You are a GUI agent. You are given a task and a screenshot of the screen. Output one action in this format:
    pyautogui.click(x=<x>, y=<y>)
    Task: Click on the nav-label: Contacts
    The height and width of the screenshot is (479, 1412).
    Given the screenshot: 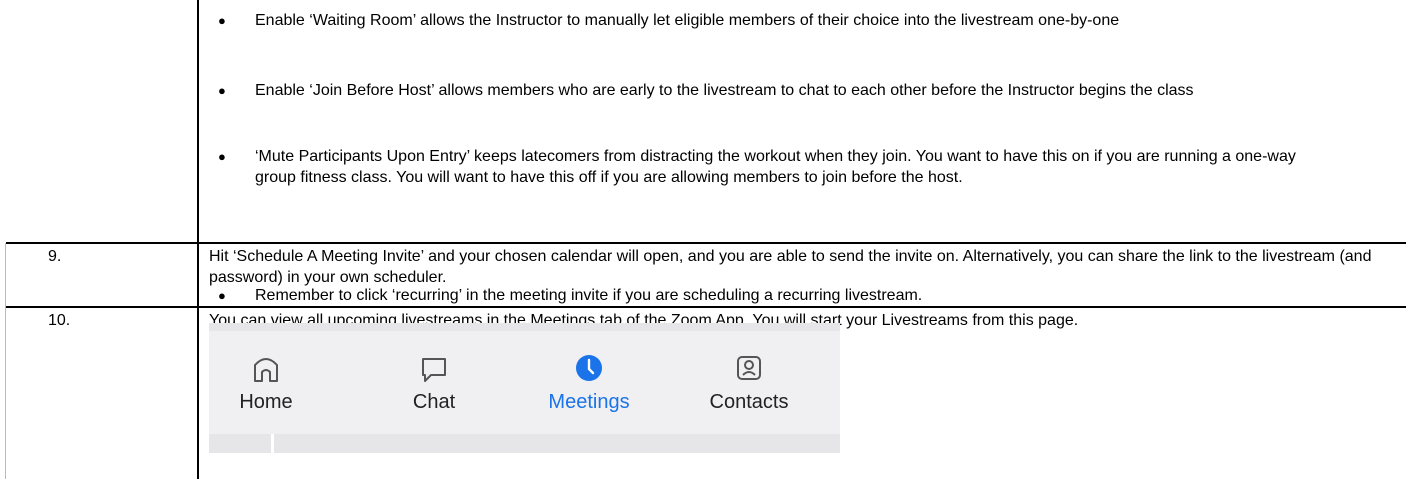 What is the action you would take?
    pyautogui.click(x=749, y=402)
    